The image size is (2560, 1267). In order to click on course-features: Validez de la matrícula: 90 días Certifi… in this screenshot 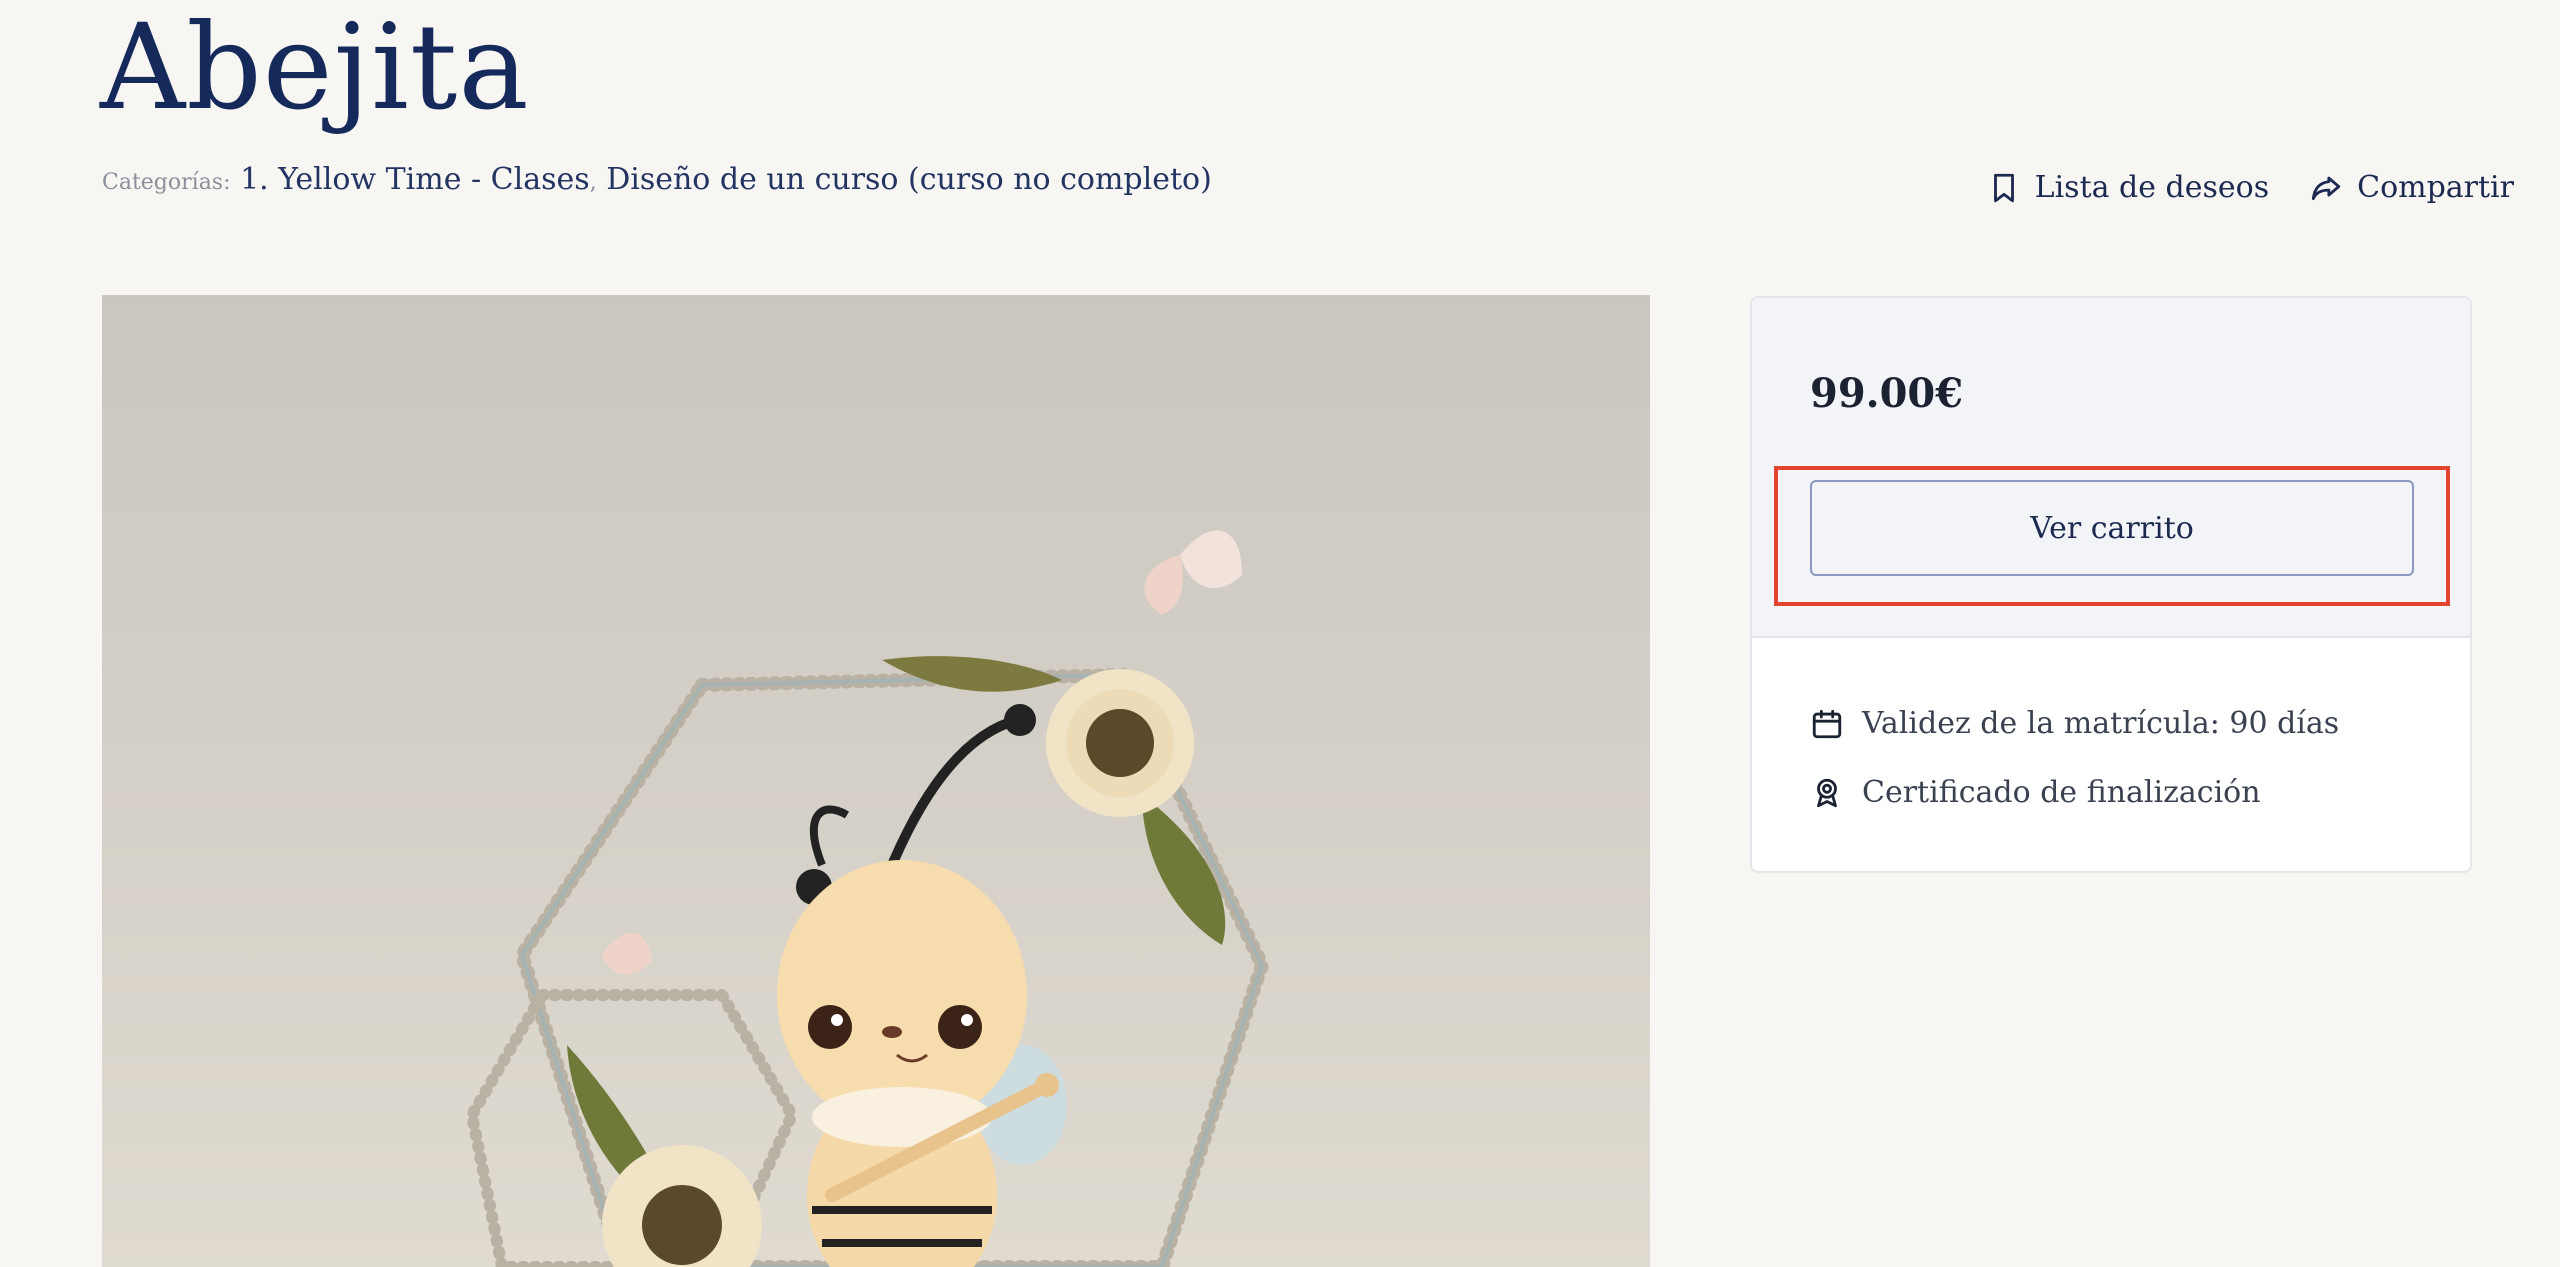, I will do `click(2074, 775)`.